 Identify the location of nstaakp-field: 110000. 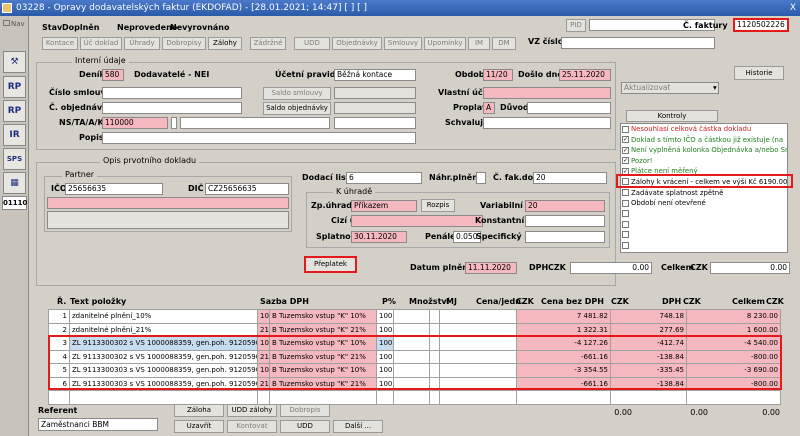
(135, 123).